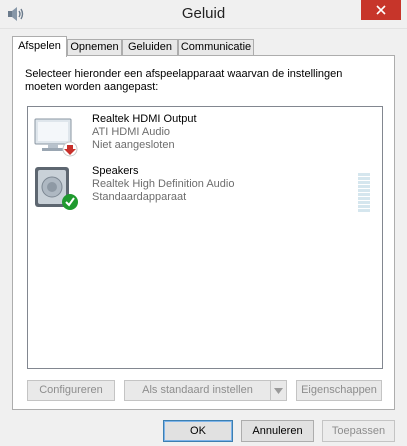 The height and width of the screenshot is (446, 407). What do you see at coordinates (139, 197) in the screenshot?
I see `device-status: Standaardapparaat` at bounding box center [139, 197].